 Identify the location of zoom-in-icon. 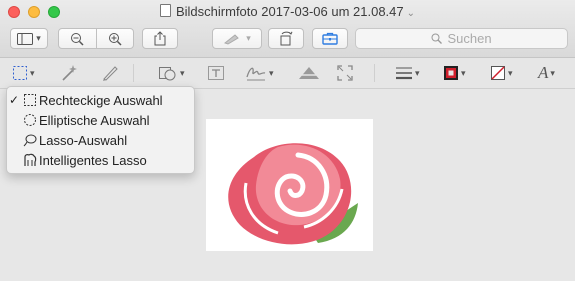
(115, 39).